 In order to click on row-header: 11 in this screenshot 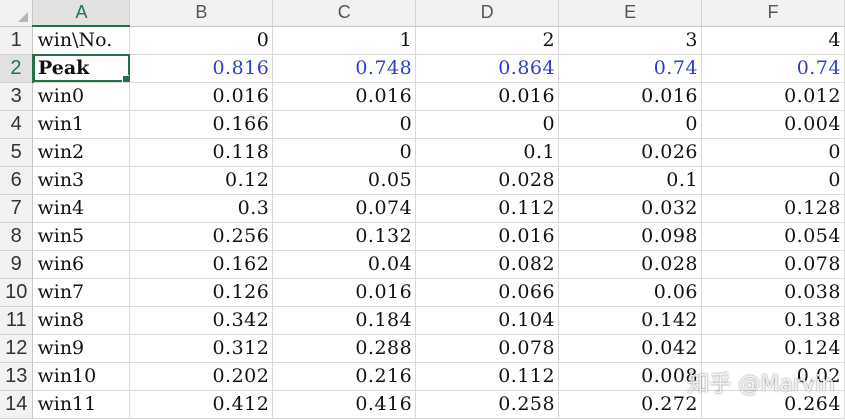, I will do `click(17, 320)`.